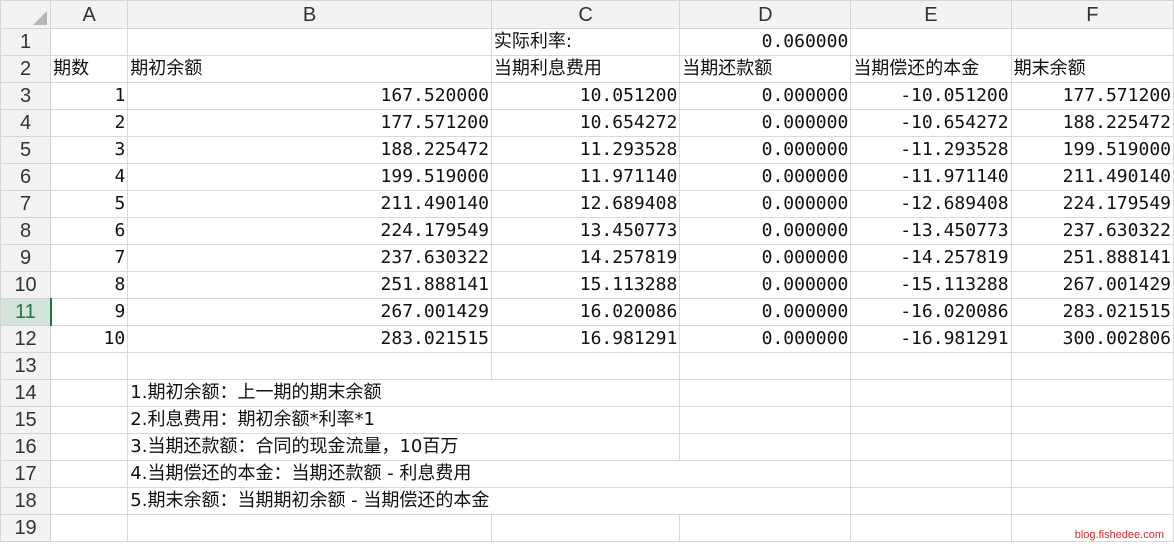  What do you see at coordinates (26, 14) in the screenshot?
I see `select-all-corner` at bounding box center [26, 14].